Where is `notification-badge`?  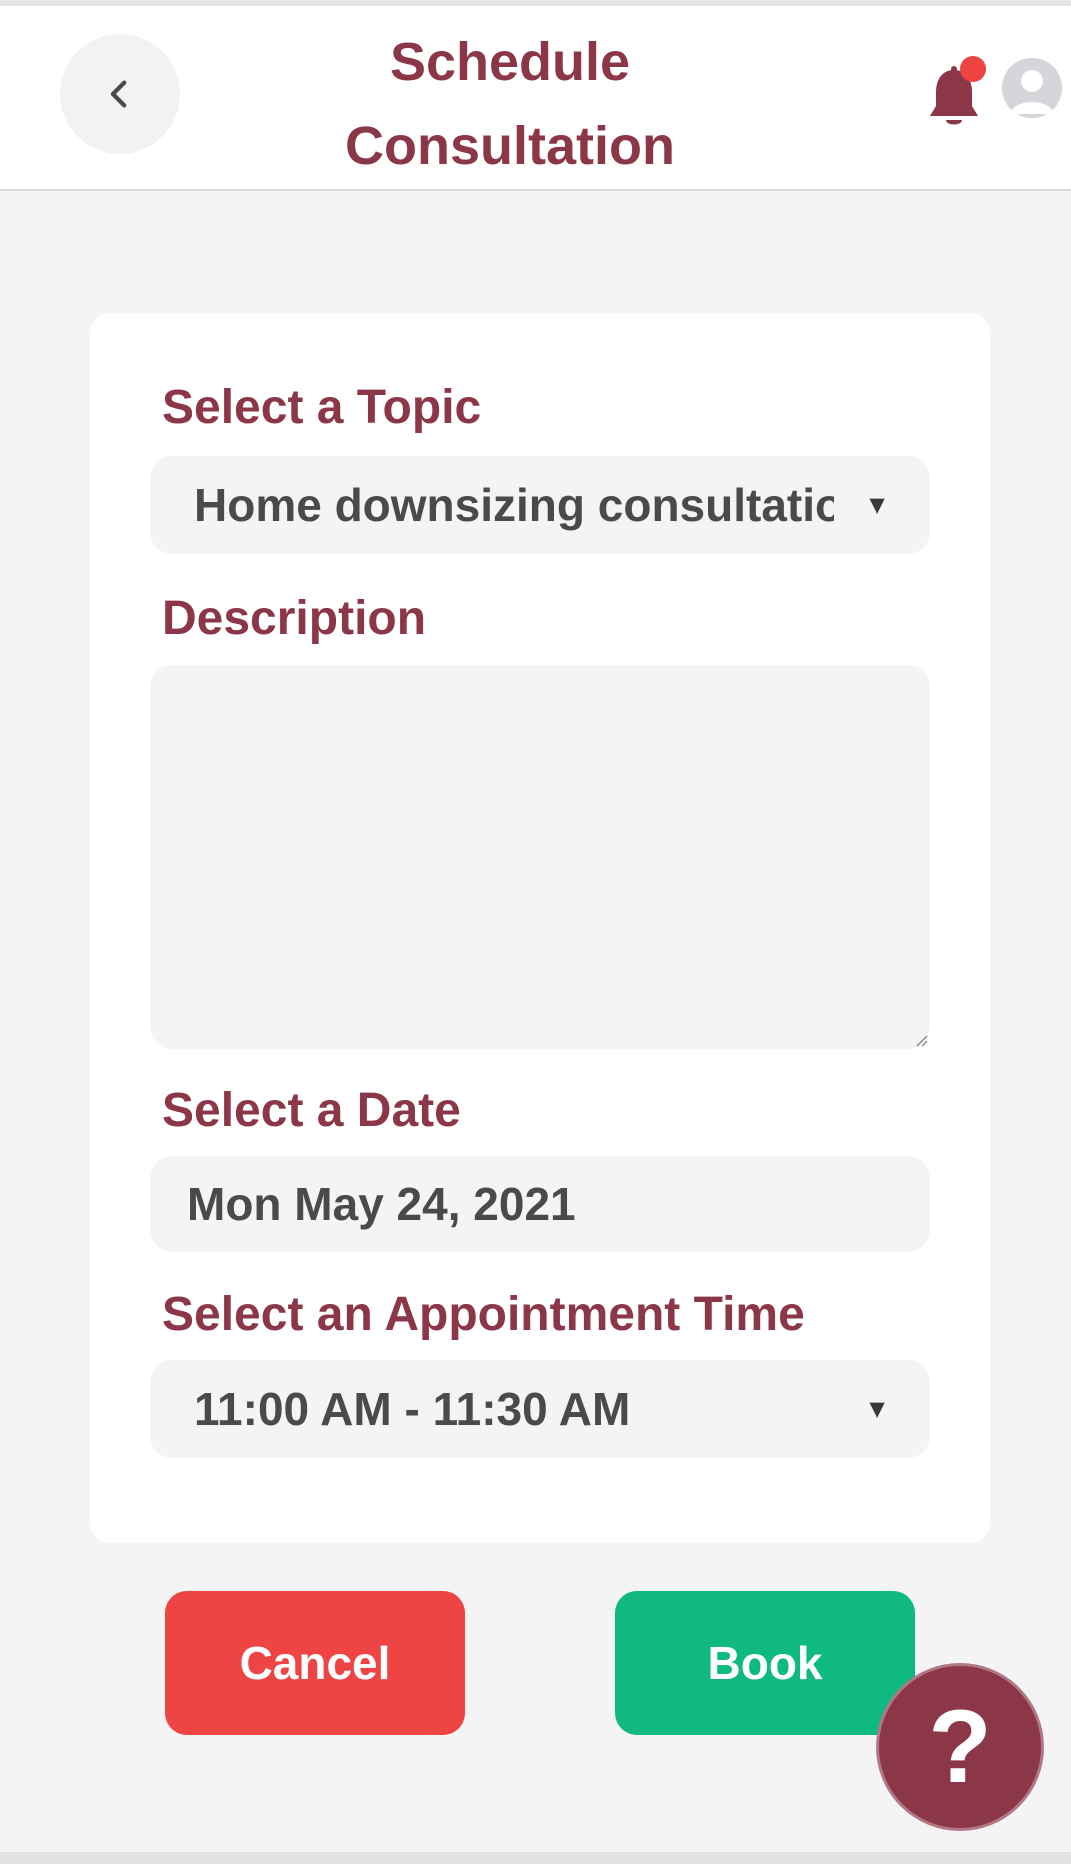
notification-badge is located at coordinates (973, 69).